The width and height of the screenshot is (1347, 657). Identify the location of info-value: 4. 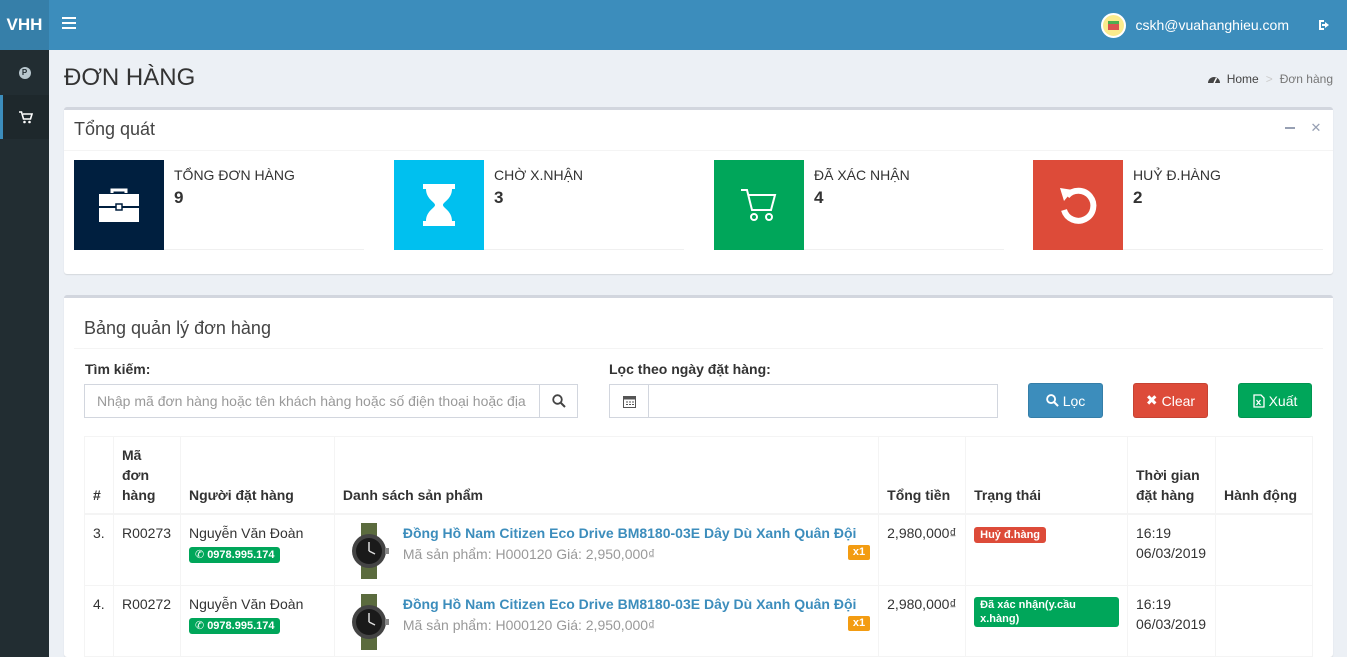
(819, 197).